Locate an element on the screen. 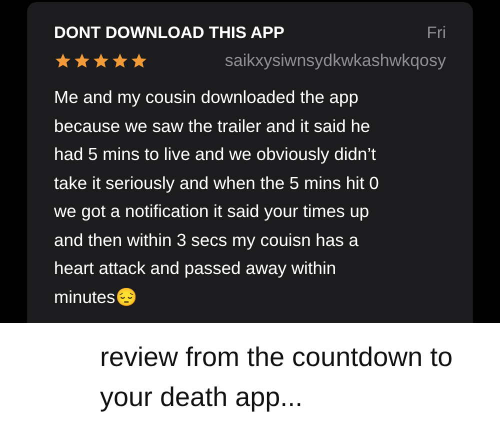 This screenshot has height=431, width=500. review-date: Fri is located at coordinates (436, 33).